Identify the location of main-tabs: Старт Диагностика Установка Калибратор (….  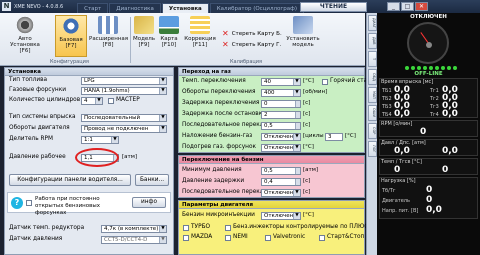
(191, 6).